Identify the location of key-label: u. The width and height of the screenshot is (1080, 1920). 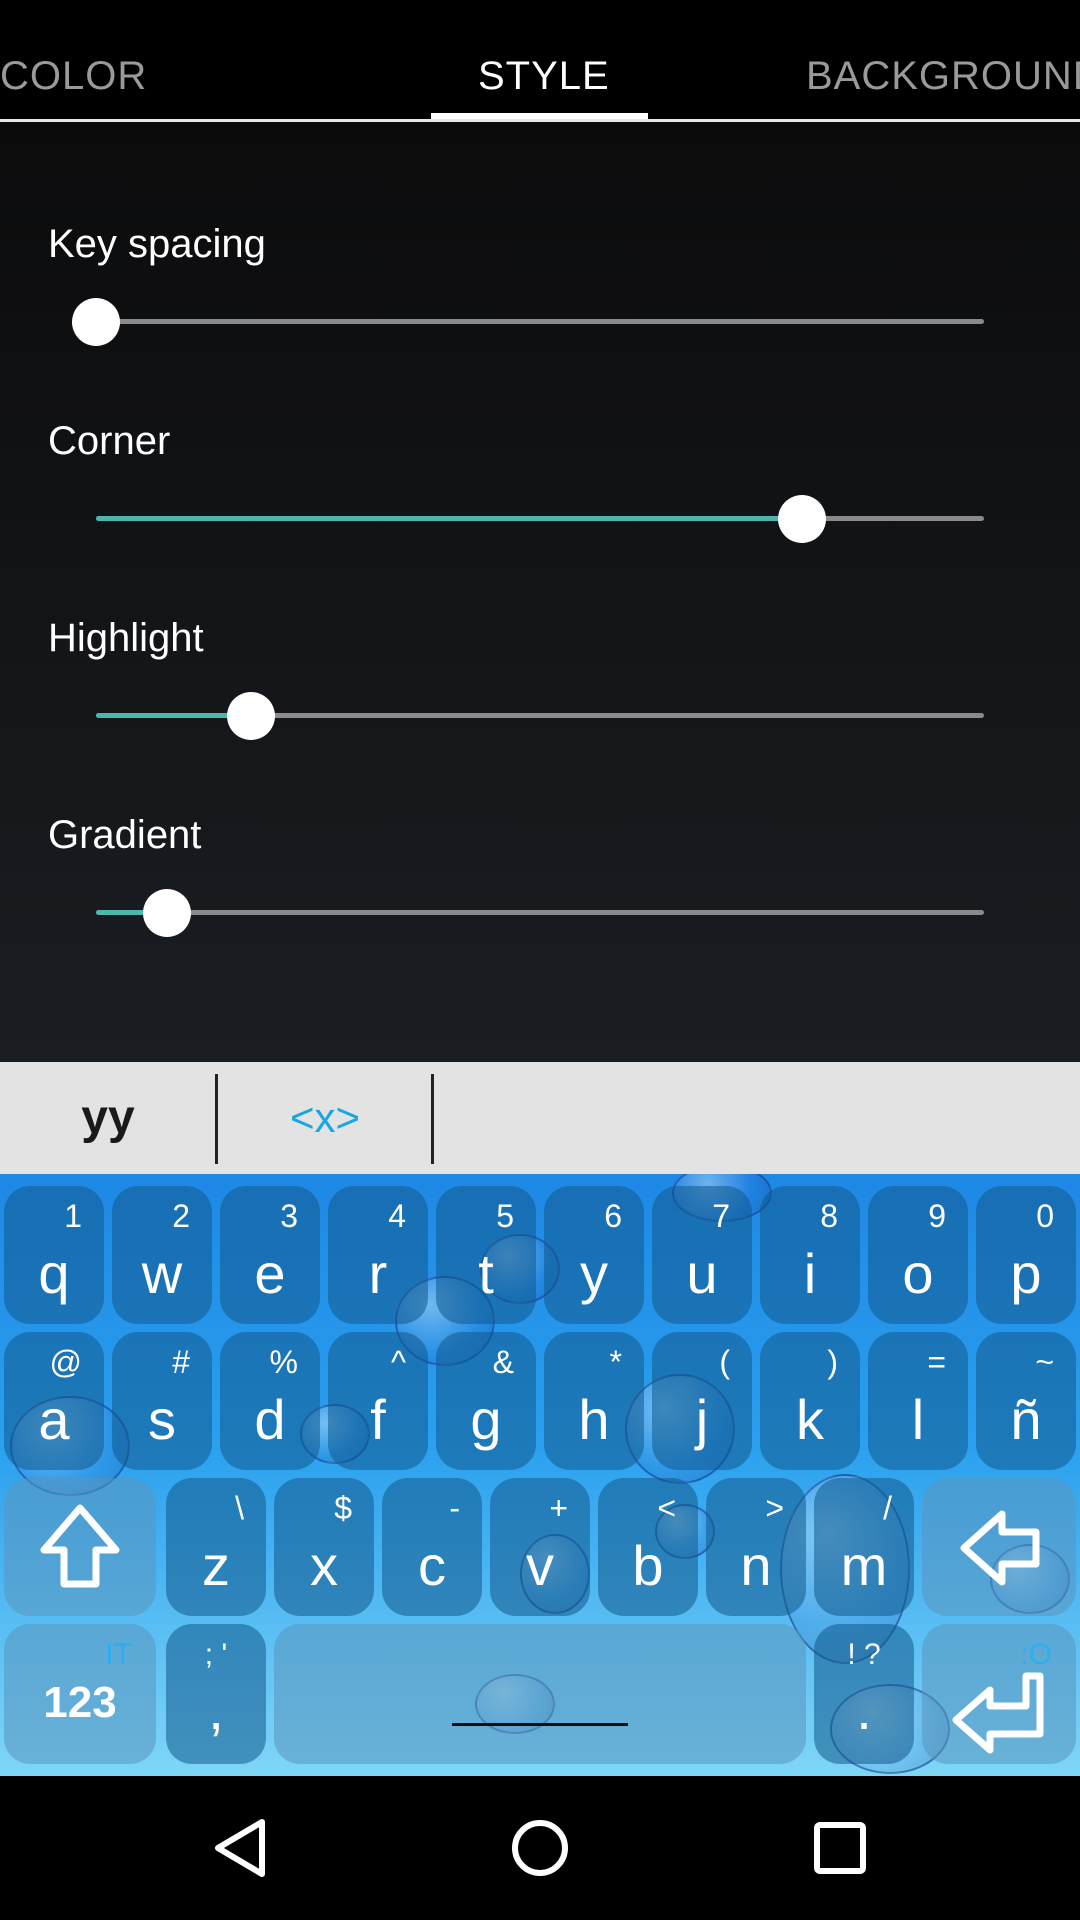
(702, 1273).